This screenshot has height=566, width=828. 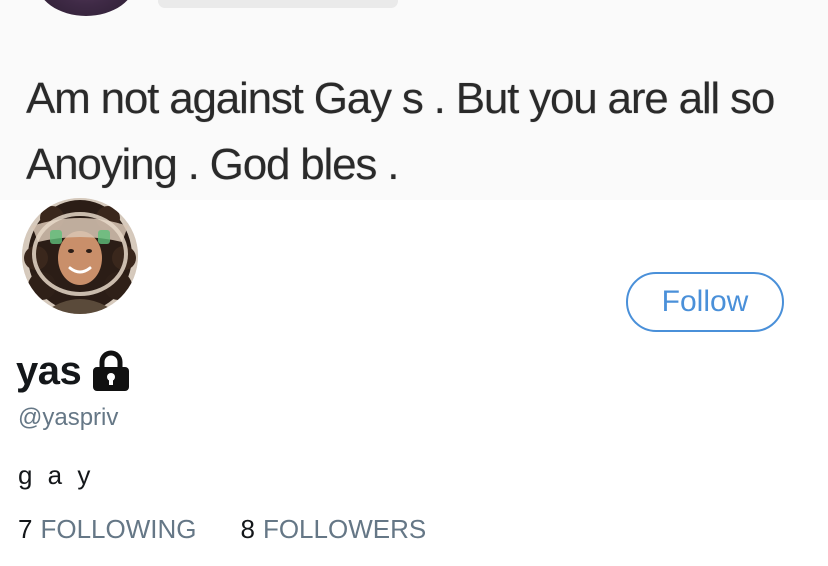 I want to click on followers-label: FOLLOWERS, so click(x=344, y=529).